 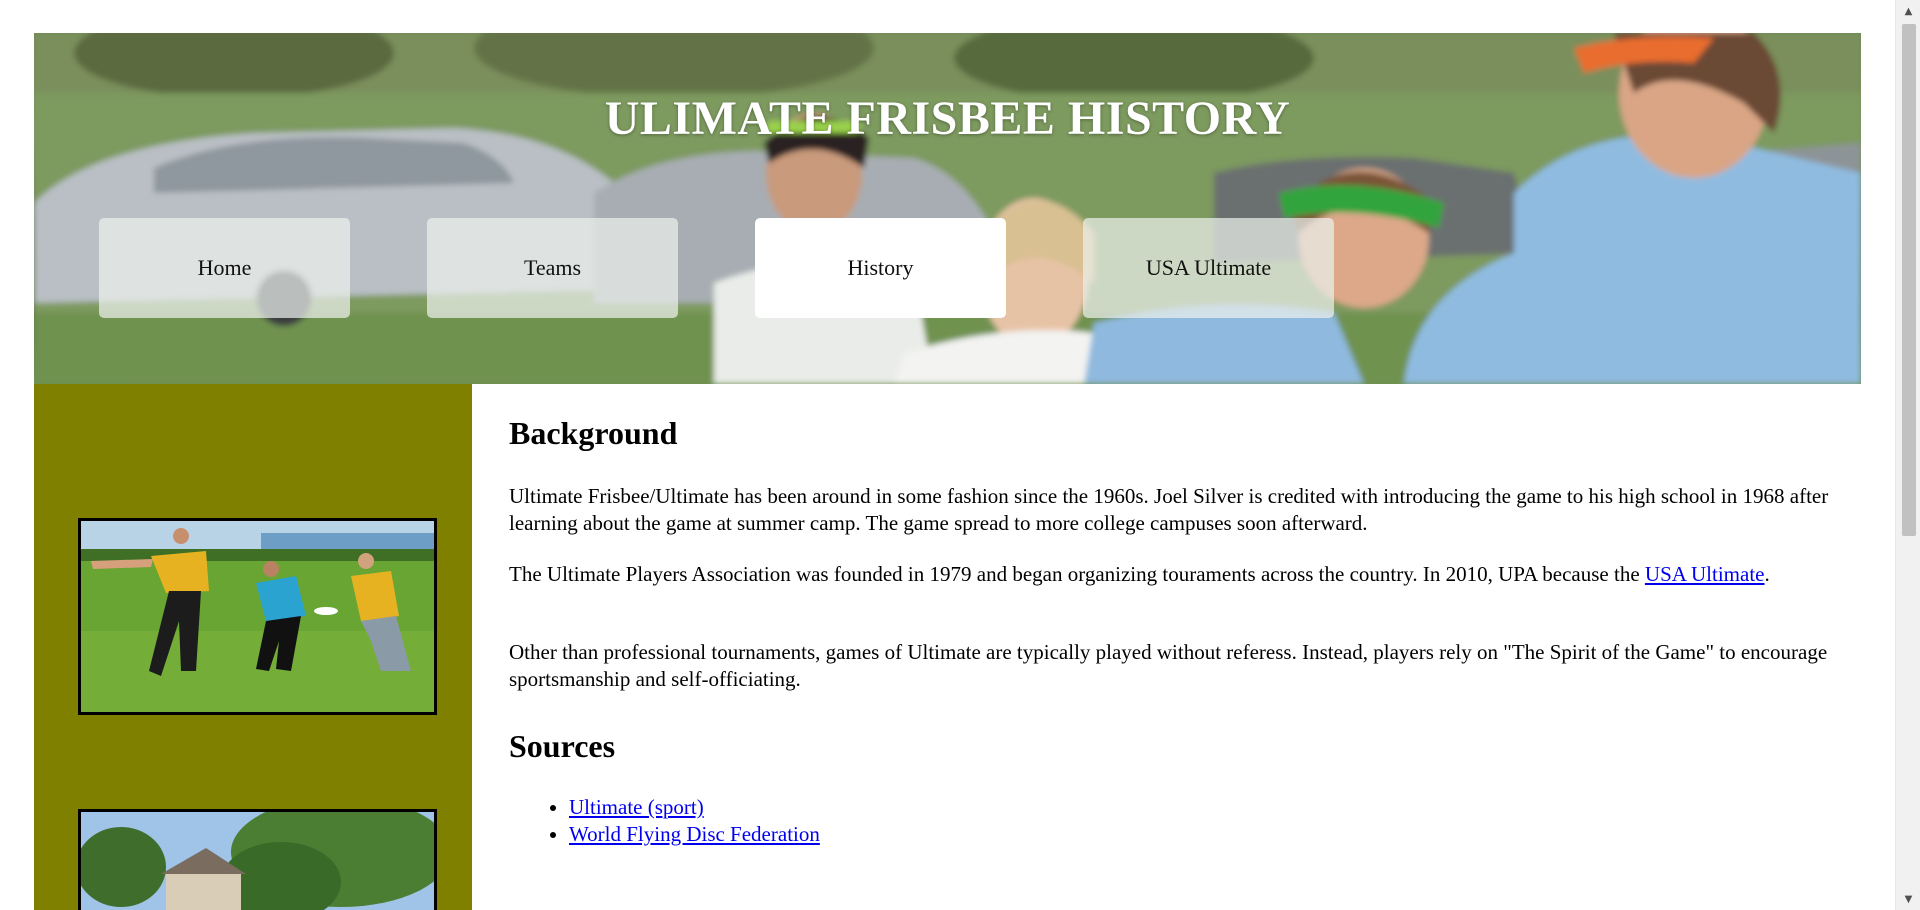 I want to click on sidebar-photo-game, so click(x=257, y=616).